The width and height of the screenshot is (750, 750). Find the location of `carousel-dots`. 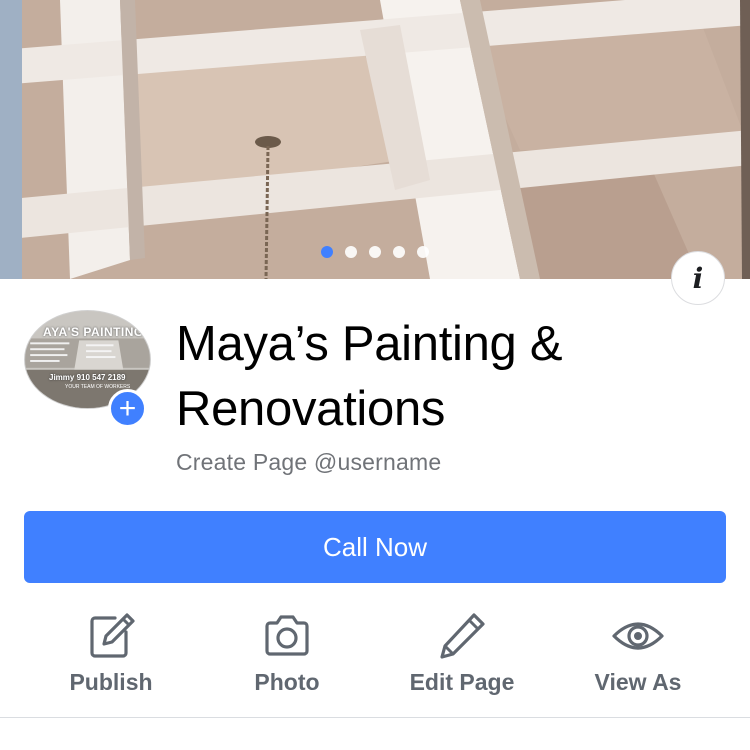

carousel-dots is located at coordinates (375, 252).